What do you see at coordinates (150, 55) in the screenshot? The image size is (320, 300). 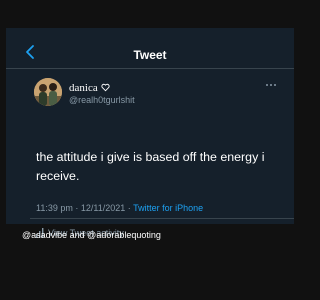 I see `page-title: Tweet` at bounding box center [150, 55].